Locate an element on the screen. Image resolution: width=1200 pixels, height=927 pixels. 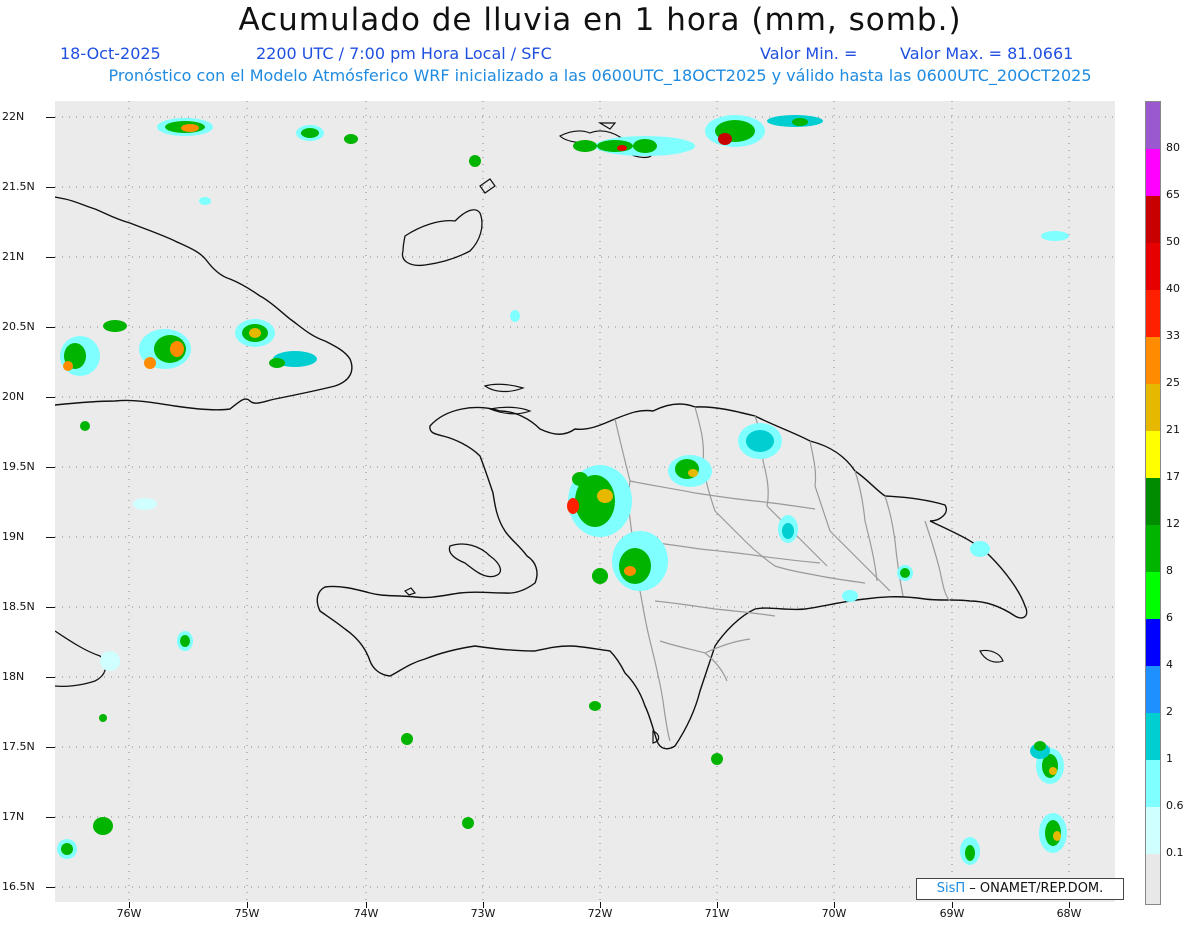
forecast-date: 18-Oct-2025 is located at coordinates (110, 53).